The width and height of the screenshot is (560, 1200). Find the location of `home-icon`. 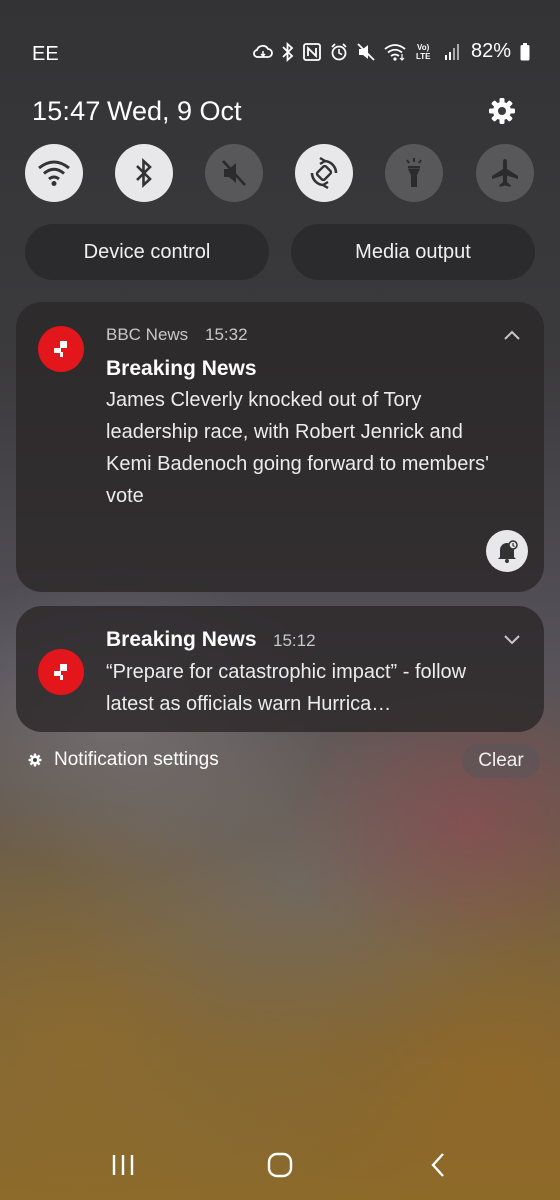

home-icon is located at coordinates (280, 1165).